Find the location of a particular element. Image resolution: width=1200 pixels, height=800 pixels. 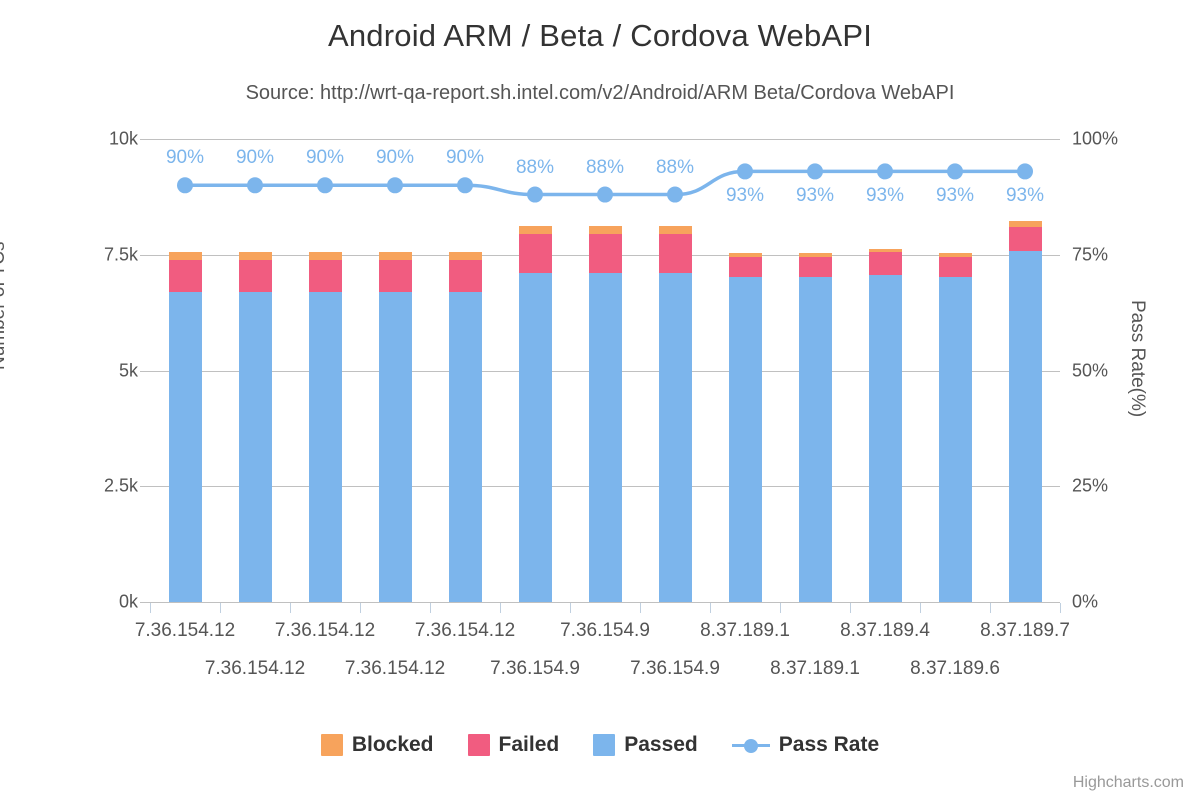

y-axis-right-tick-label: 0% is located at coordinates (1085, 601).